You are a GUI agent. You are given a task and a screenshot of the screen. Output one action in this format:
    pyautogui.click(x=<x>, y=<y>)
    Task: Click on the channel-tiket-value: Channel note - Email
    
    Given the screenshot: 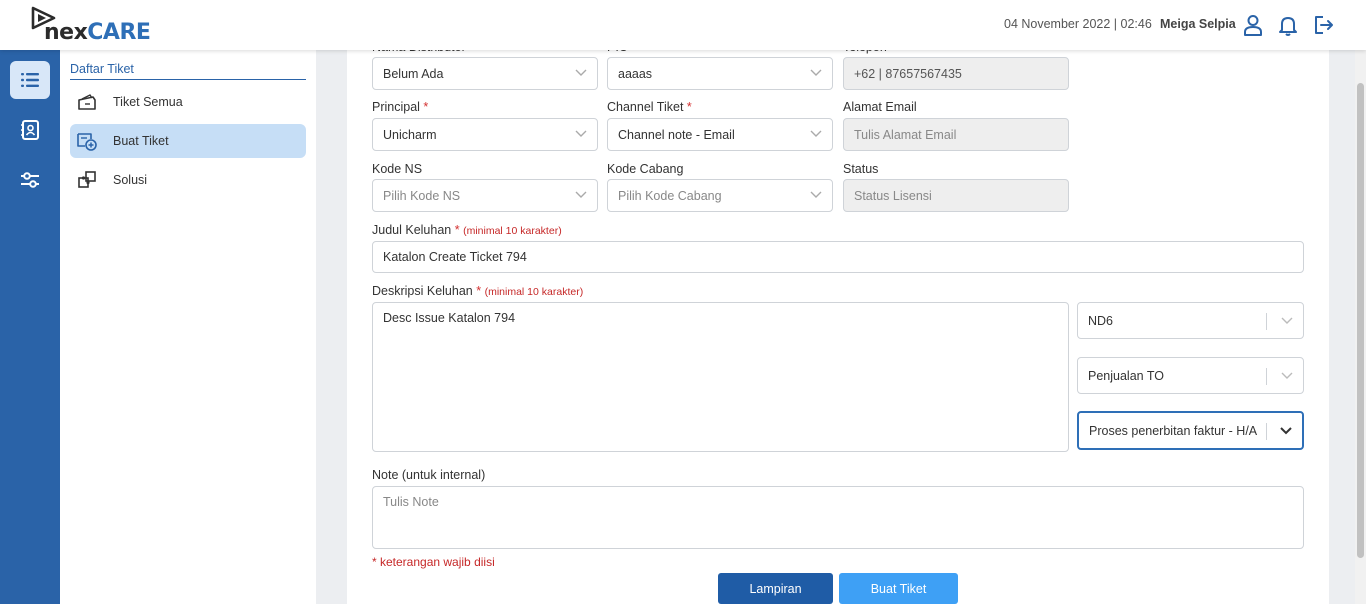 What is the action you would take?
    pyautogui.click(x=676, y=134)
    